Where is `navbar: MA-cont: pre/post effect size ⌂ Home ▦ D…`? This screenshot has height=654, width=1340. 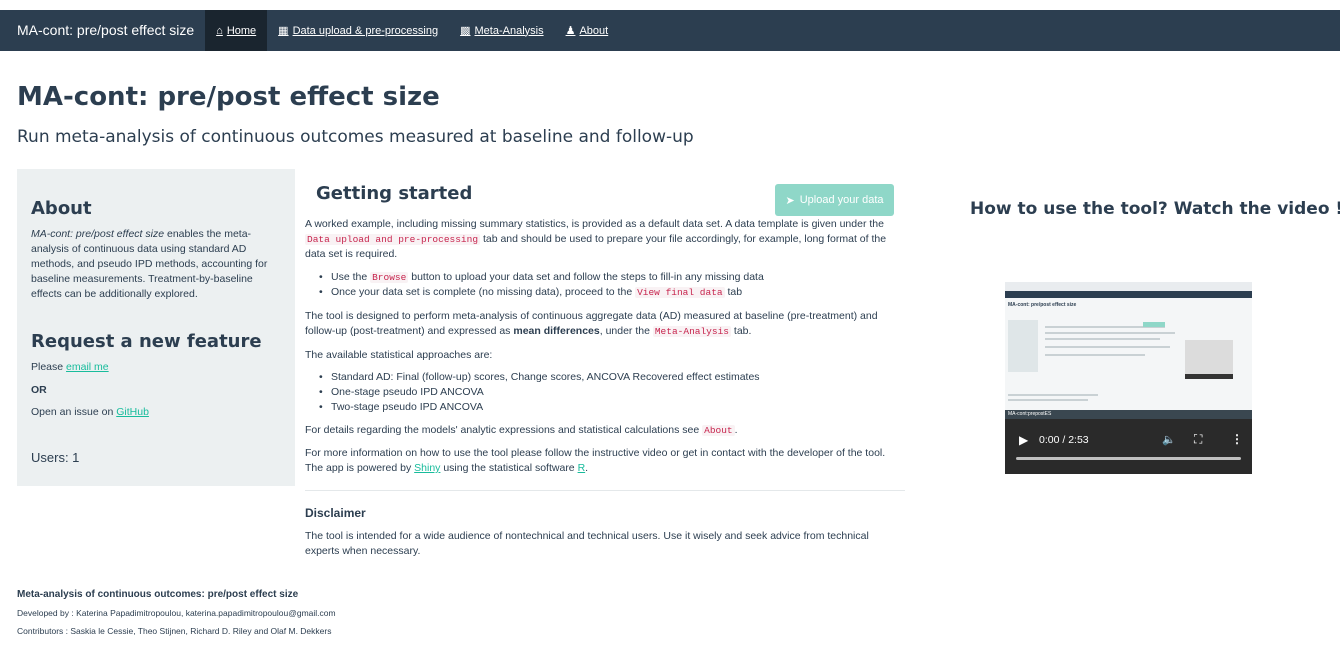 navbar: MA-cont: pre/post effect size ⌂ Home ▦ D… is located at coordinates (670, 30).